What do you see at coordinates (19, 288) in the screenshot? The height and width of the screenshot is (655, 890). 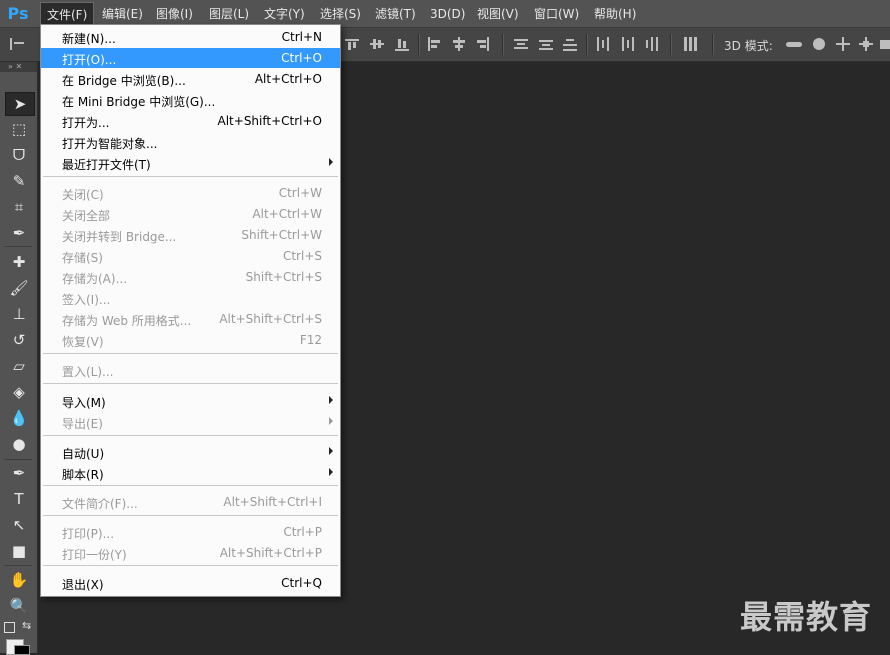 I see `brush-tool-icon: 🖌` at bounding box center [19, 288].